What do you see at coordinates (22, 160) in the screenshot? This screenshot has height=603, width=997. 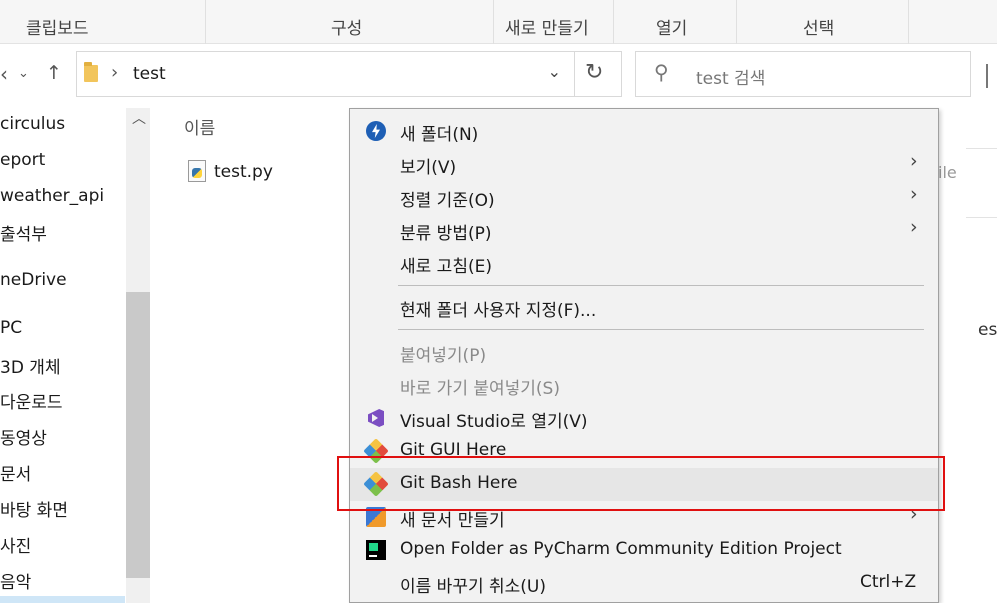 I see `nav-item: eport` at bounding box center [22, 160].